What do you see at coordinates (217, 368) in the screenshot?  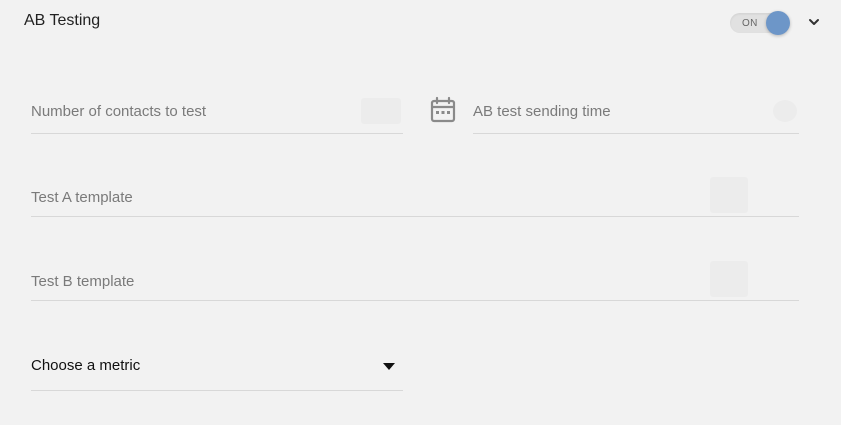 I see `metric-select: Choose a metric` at bounding box center [217, 368].